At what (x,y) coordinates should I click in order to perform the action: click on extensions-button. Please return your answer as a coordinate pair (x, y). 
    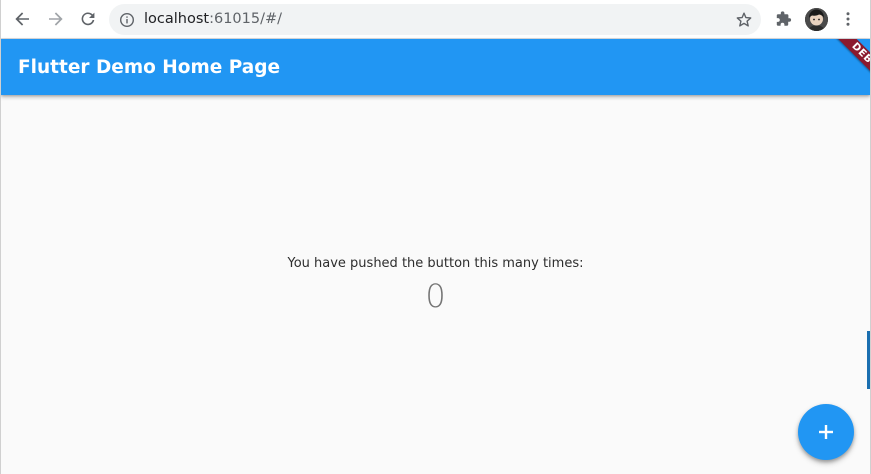
    Looking at the image, I should click on (784, 19).